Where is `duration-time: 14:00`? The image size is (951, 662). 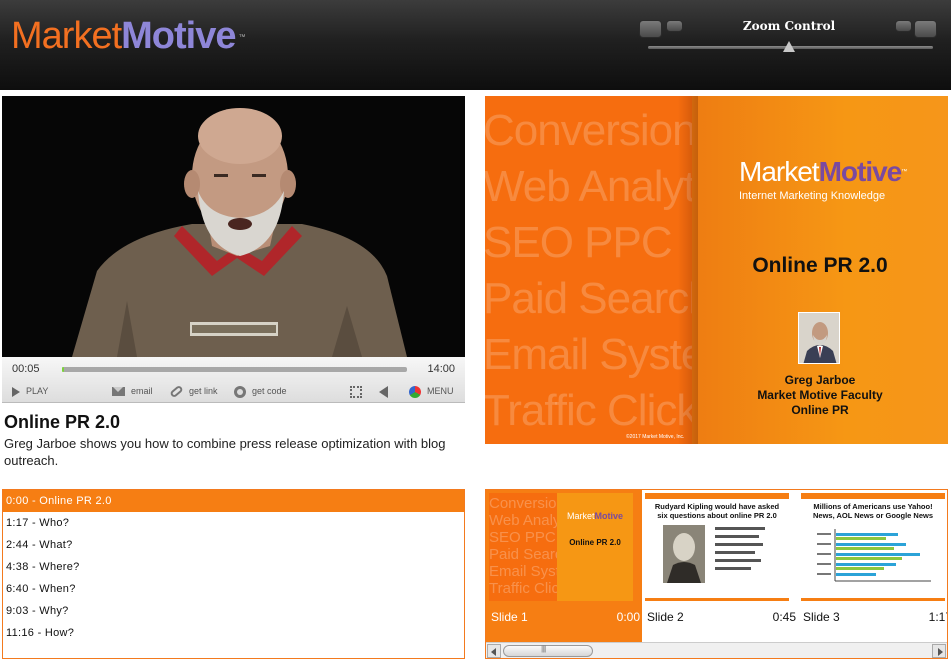
duration-time: 14:00 is located at coordinates (441, 369).